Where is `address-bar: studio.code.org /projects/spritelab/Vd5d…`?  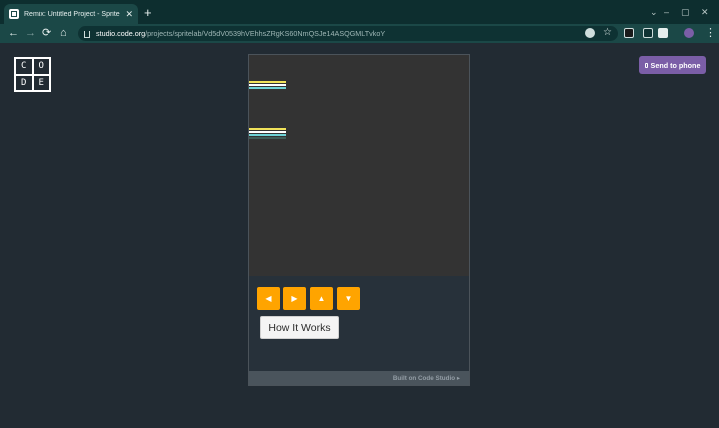
address-bar: studio.code.org /projects/spritelab/Vd5d… is located at coordinates (348, 33).